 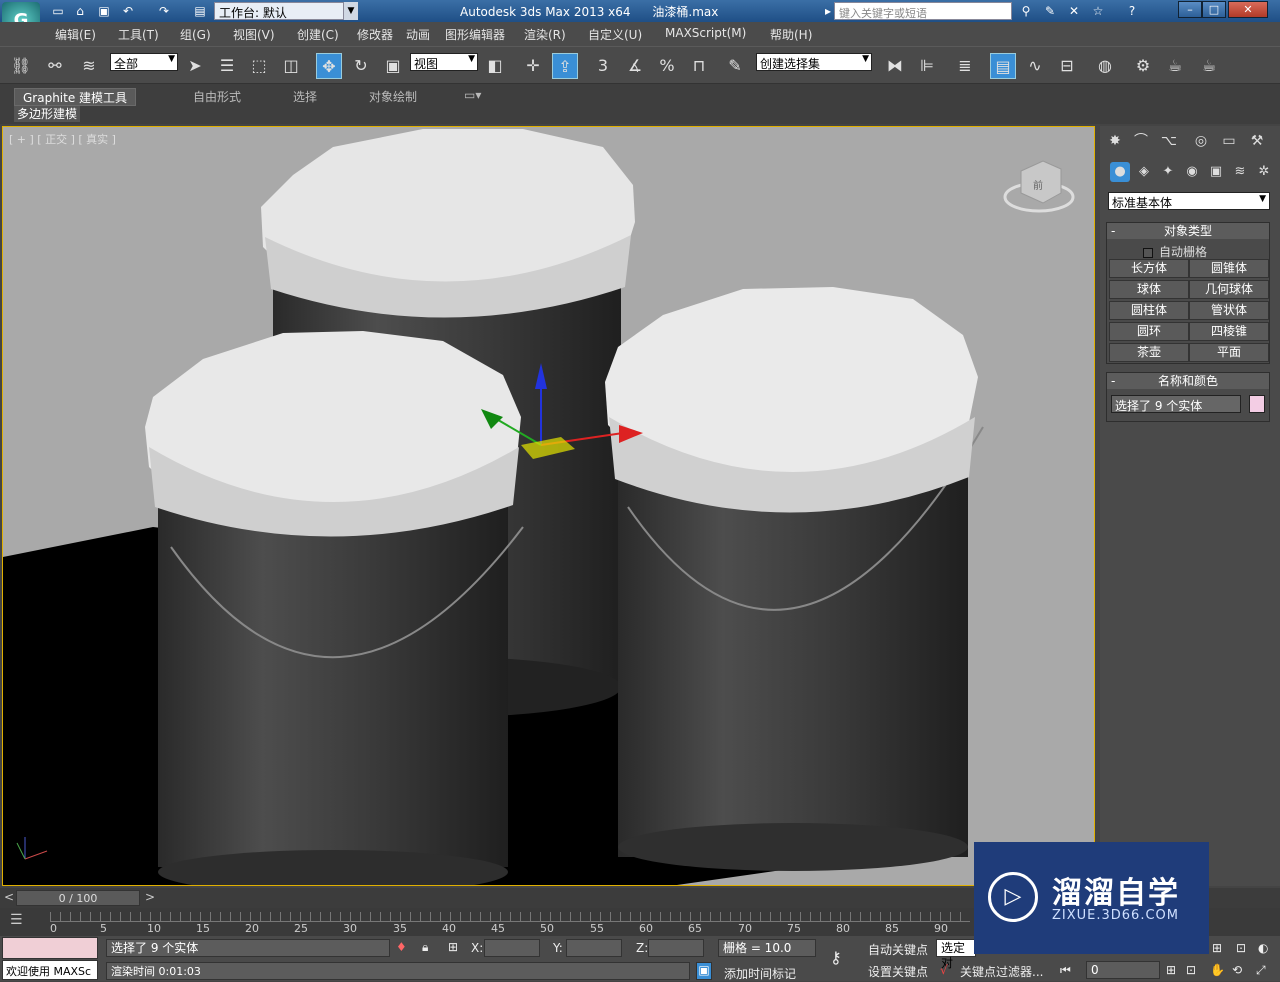 What do you see at coordinates (80, 11) in the screenshot?
I see `open-file-icon: ⌂` at bounding box center [80, 11].